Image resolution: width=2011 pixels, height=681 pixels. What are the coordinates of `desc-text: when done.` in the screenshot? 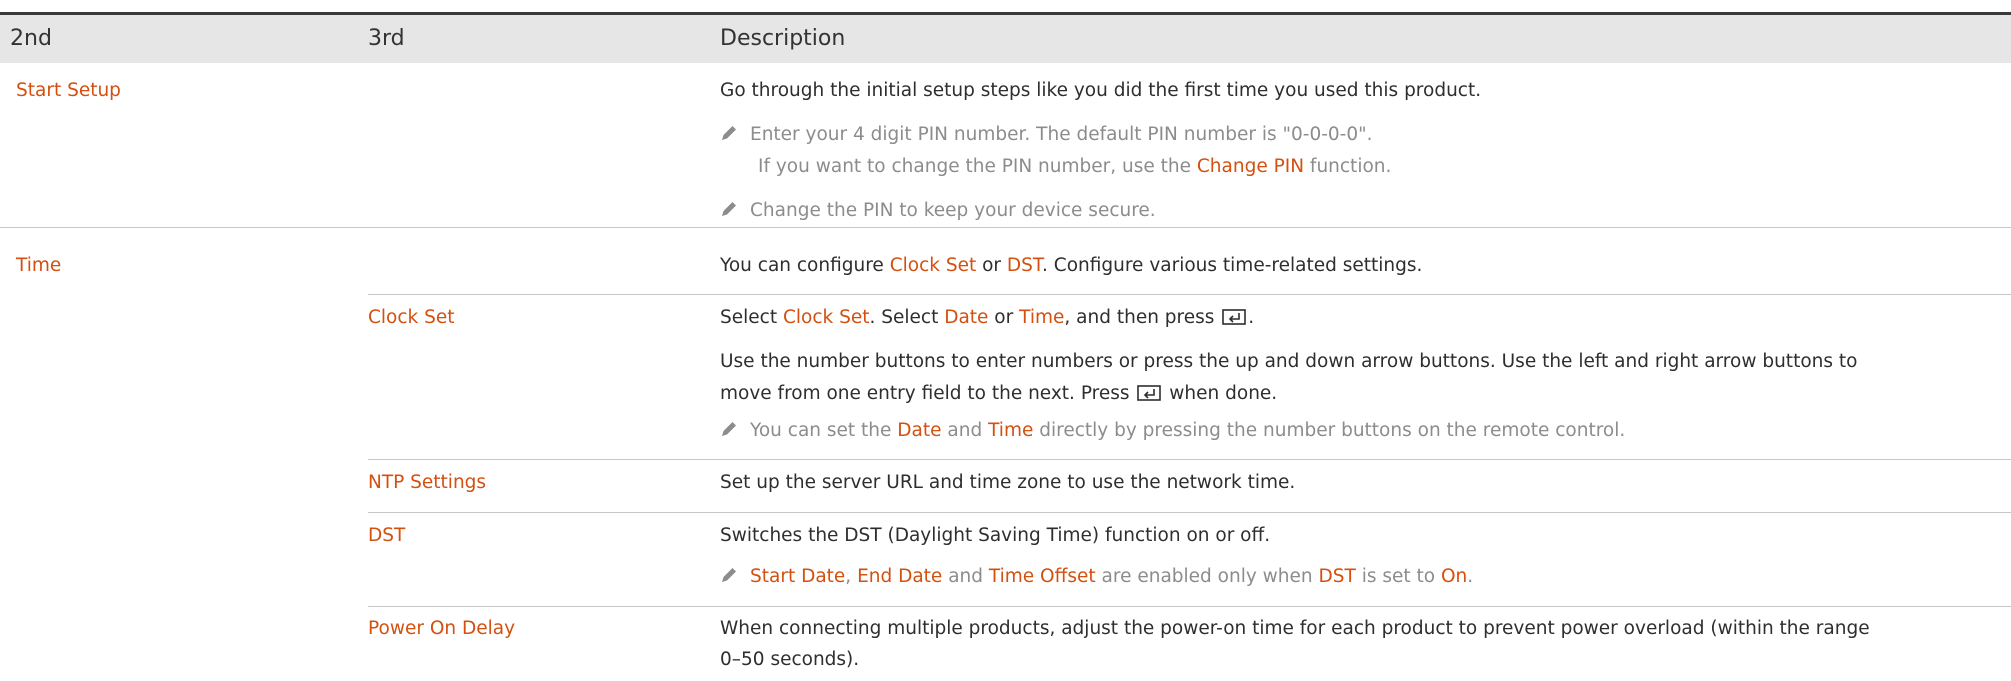 It's located at (1220, 393).